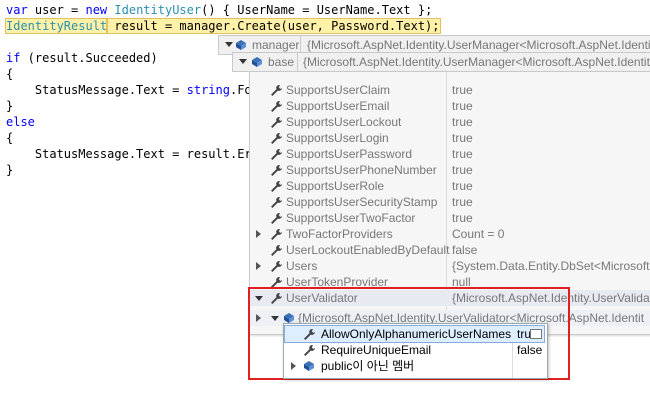 Image resolution: width=650 pixels, height=400 pixels. What do you see at coordinates (450, 90) in the screenshot?
I see `property-row: SupportsUserClaim true` at bounding box center [450, 90].